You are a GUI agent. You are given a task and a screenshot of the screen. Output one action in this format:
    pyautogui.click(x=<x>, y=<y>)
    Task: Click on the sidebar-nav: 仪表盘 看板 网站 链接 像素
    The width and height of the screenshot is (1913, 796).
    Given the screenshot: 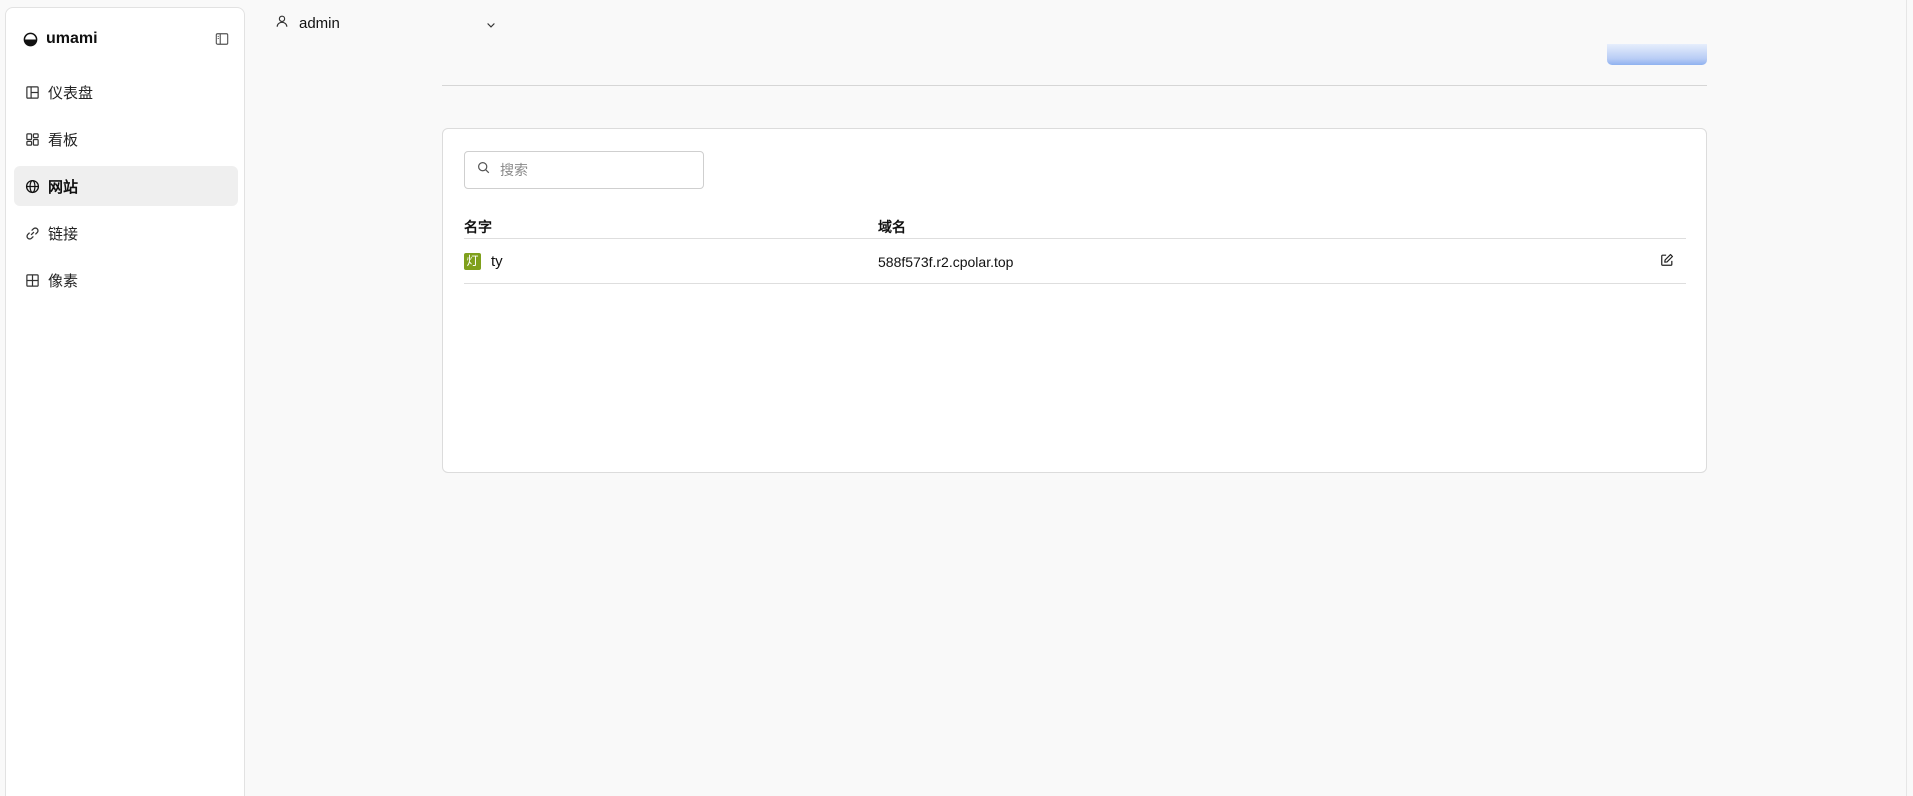 What is the action you would take?
    pyautogui.click(x=126, y=189)
    